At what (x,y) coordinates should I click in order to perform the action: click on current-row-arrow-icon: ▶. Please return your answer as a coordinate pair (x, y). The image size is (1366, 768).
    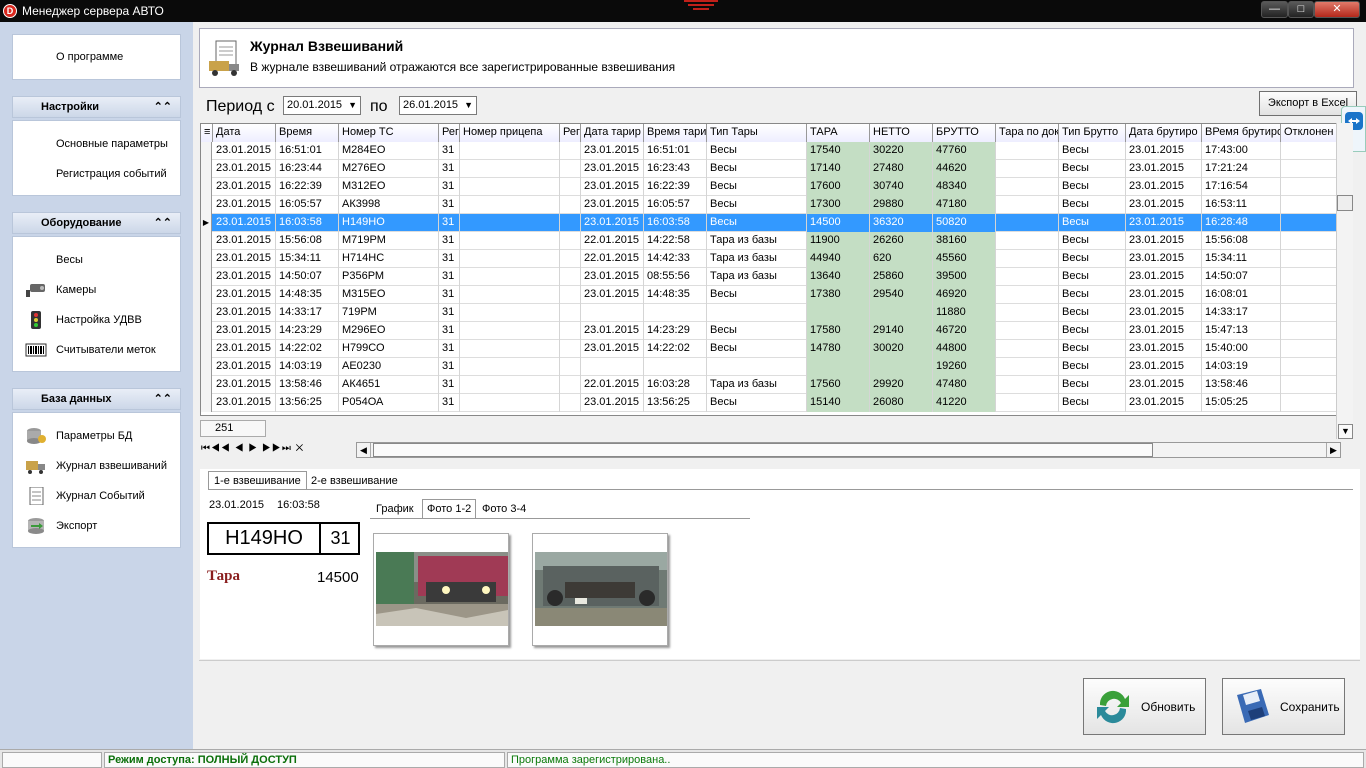
    Looking at the image, I should click on (206, 223).